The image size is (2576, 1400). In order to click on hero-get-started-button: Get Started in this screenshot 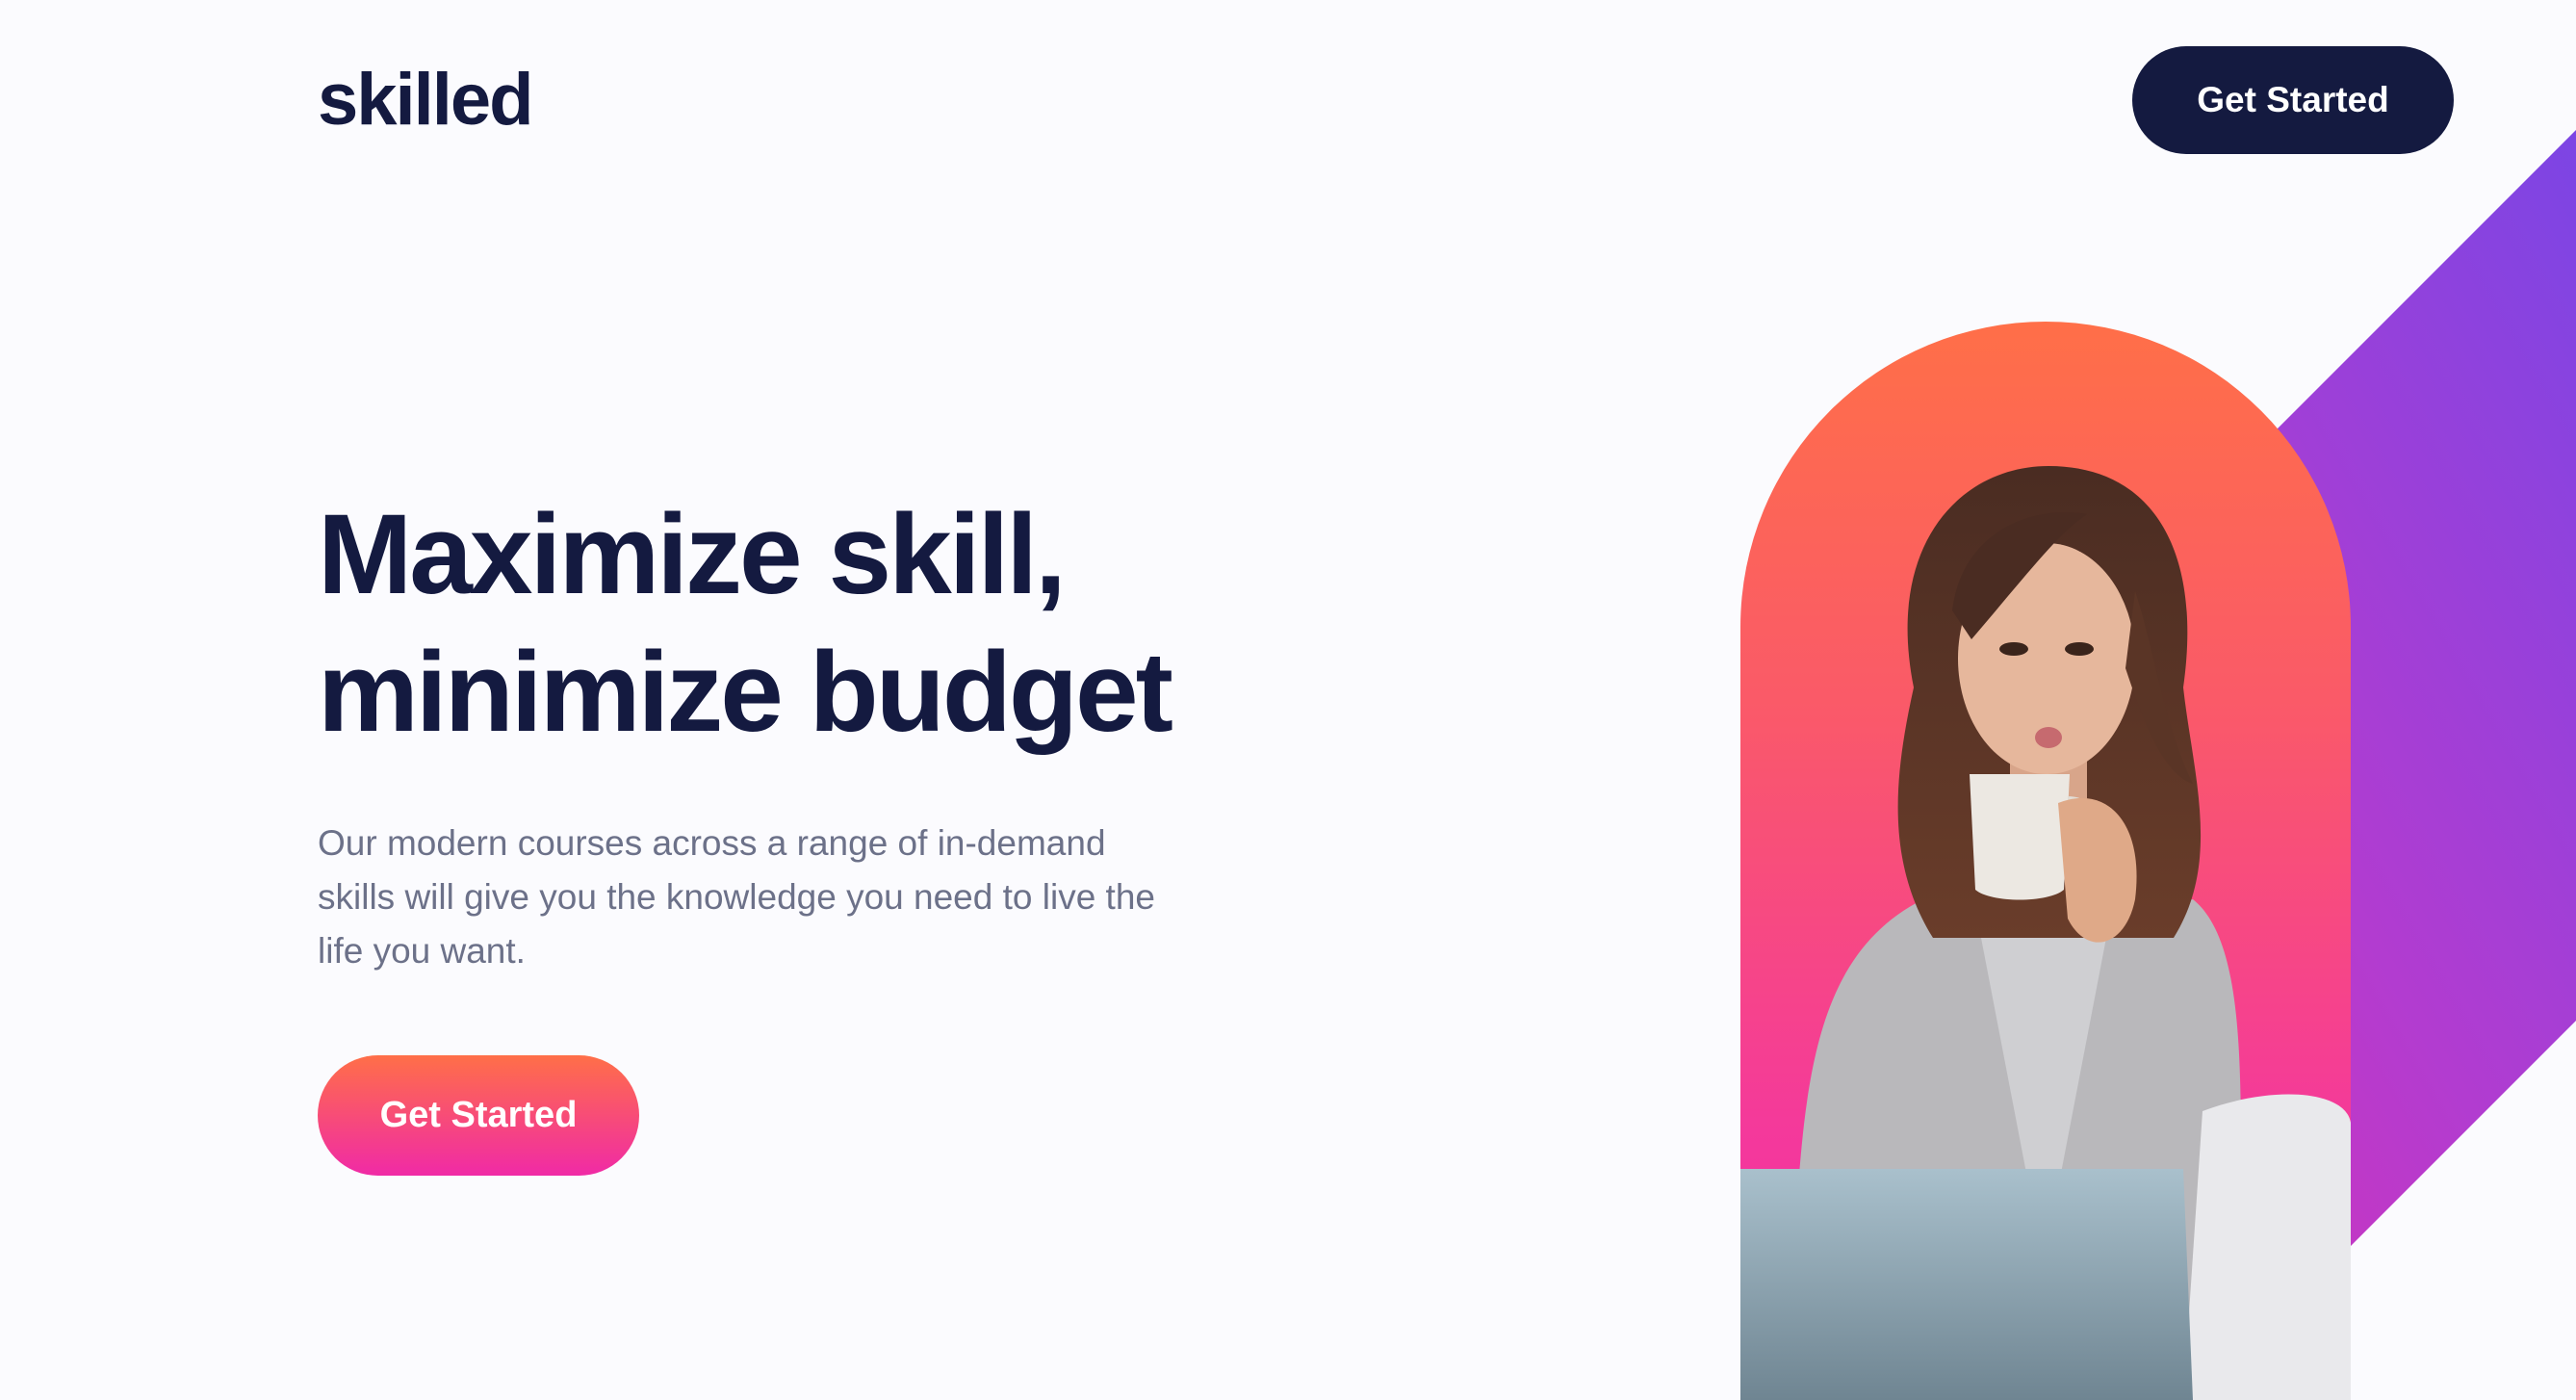, I will do `click(479, 1115)`.